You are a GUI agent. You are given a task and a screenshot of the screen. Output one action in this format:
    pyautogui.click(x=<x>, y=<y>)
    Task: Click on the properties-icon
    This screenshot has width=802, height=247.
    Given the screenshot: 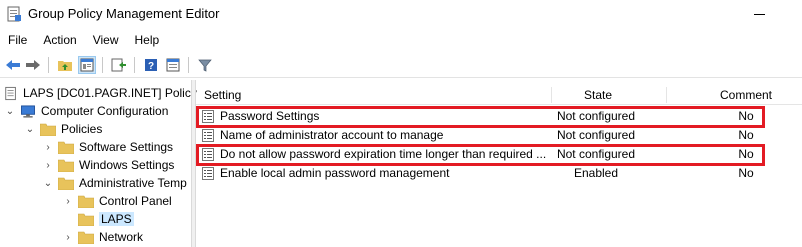 What is the action you would take?
    pyautogui.click(x=173, y=65)
    